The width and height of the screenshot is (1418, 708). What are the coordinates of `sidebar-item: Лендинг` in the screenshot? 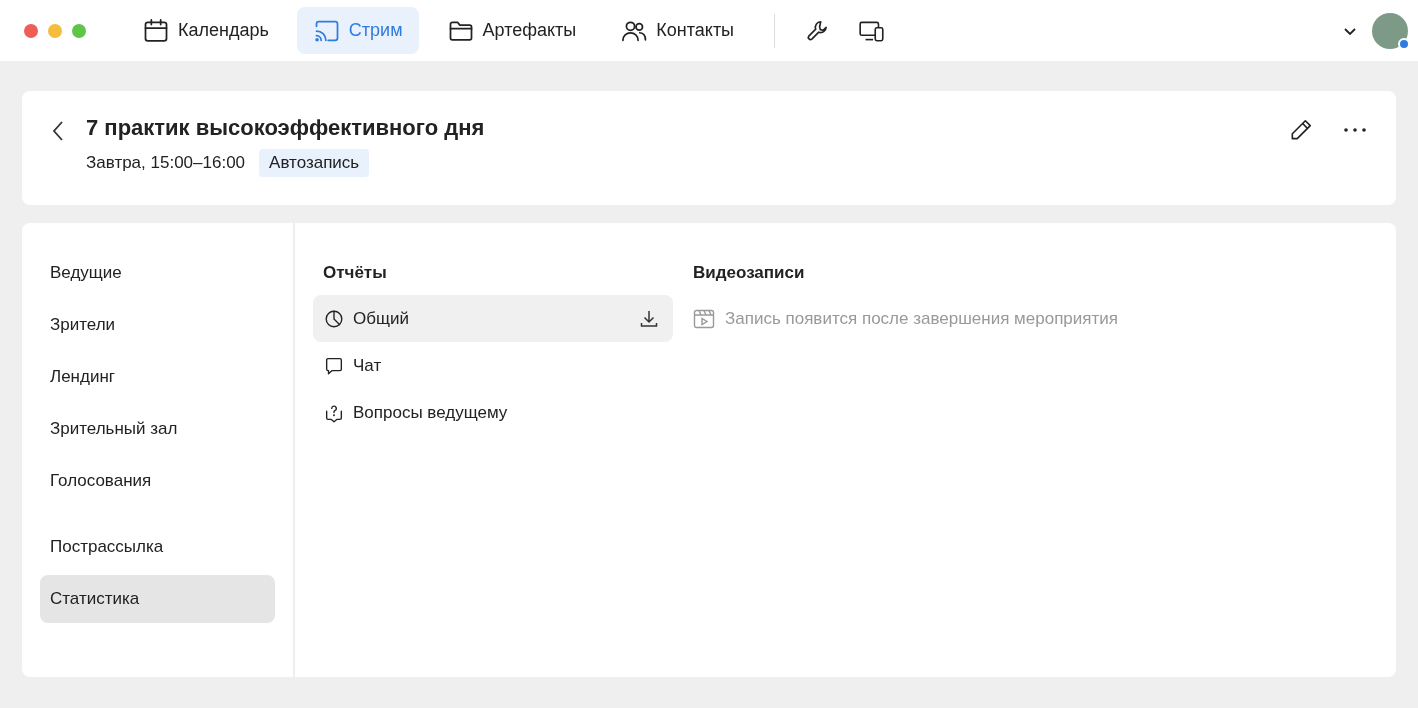 It's located at (157, 377).